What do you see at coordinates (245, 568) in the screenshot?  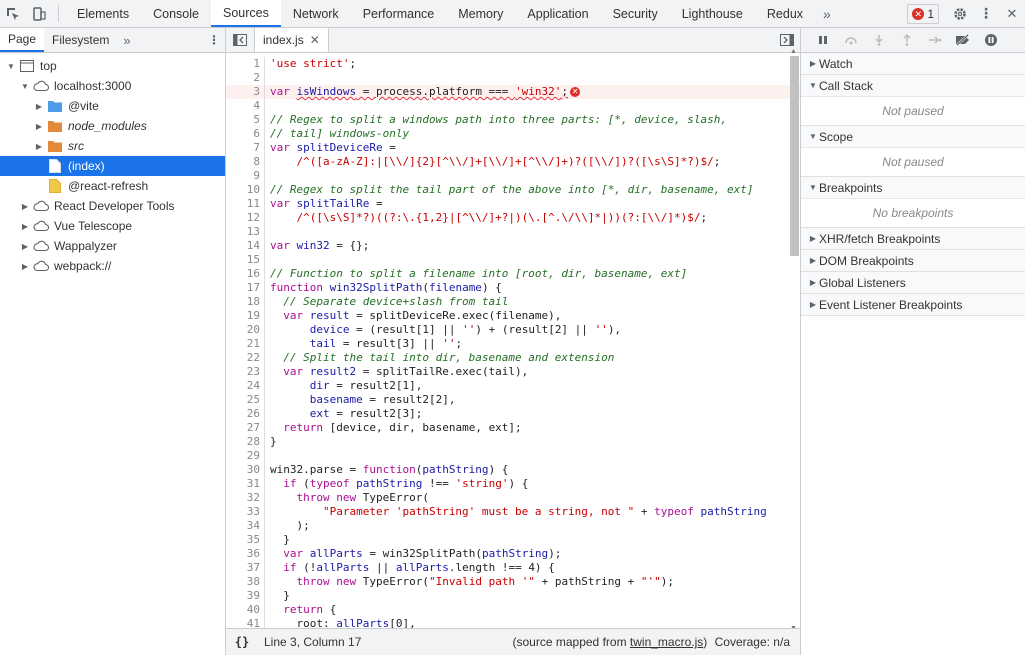 I see `line-number: 37` at bounding box center [245, 568].